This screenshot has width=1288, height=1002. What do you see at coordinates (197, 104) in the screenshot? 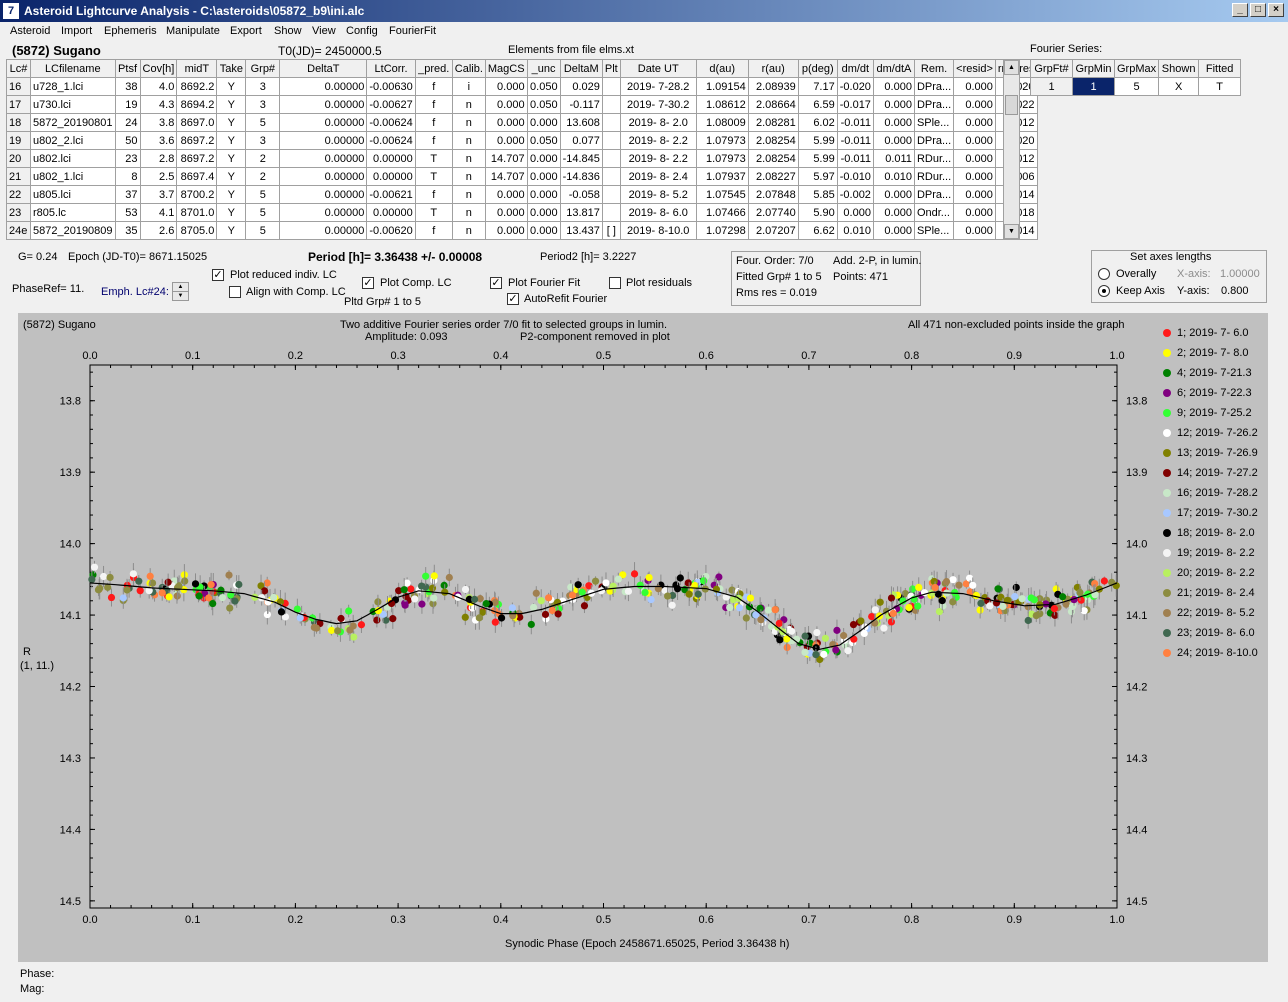
I see `table-cell: 8694.2` at bounding box center [197, 104].